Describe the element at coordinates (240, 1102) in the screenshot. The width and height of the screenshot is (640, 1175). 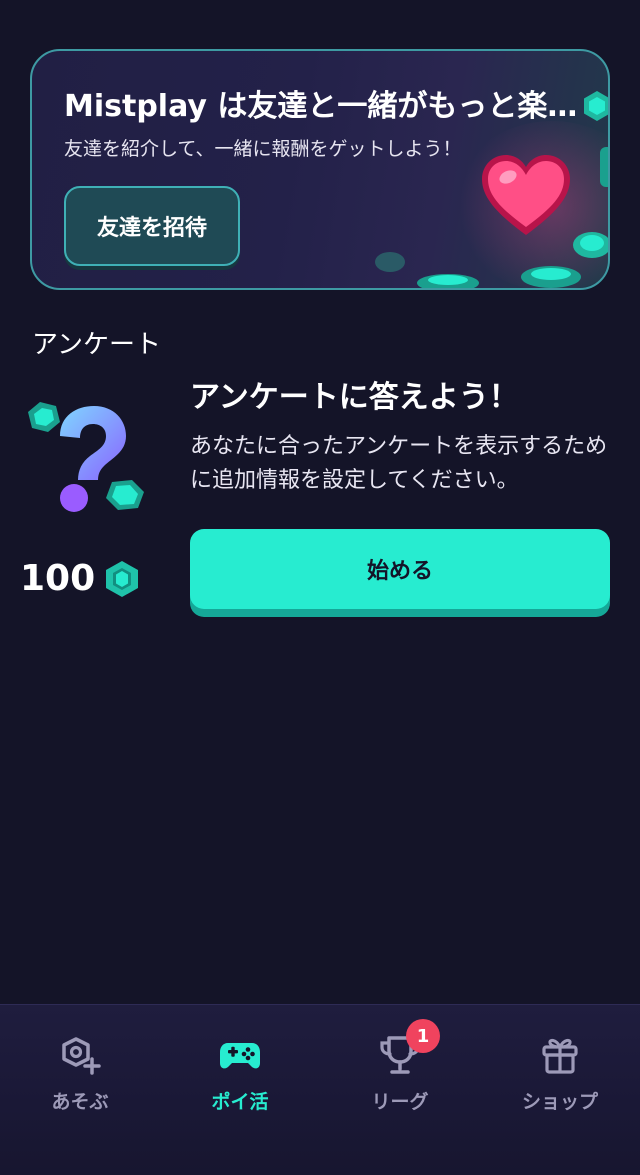
I see `tab-label: ポイ活` at that location.